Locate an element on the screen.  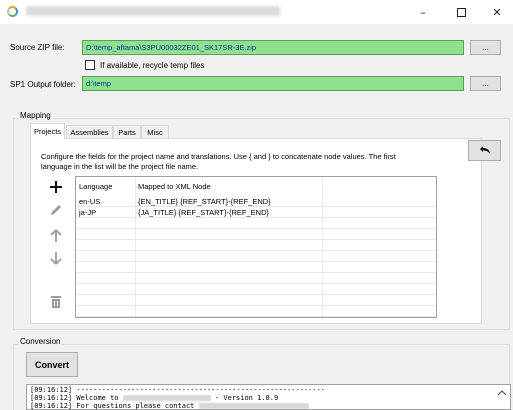
conversion-group-title: Conversion is located at coordinates (40, 341).